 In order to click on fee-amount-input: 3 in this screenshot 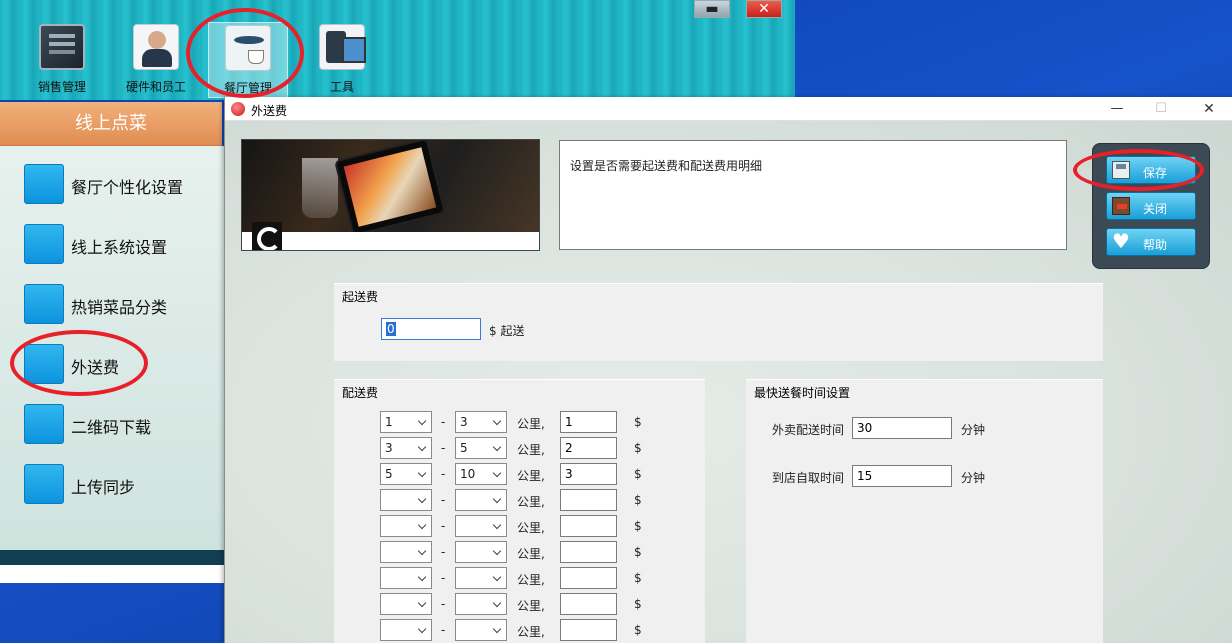, I will do `click(588, 474)`.